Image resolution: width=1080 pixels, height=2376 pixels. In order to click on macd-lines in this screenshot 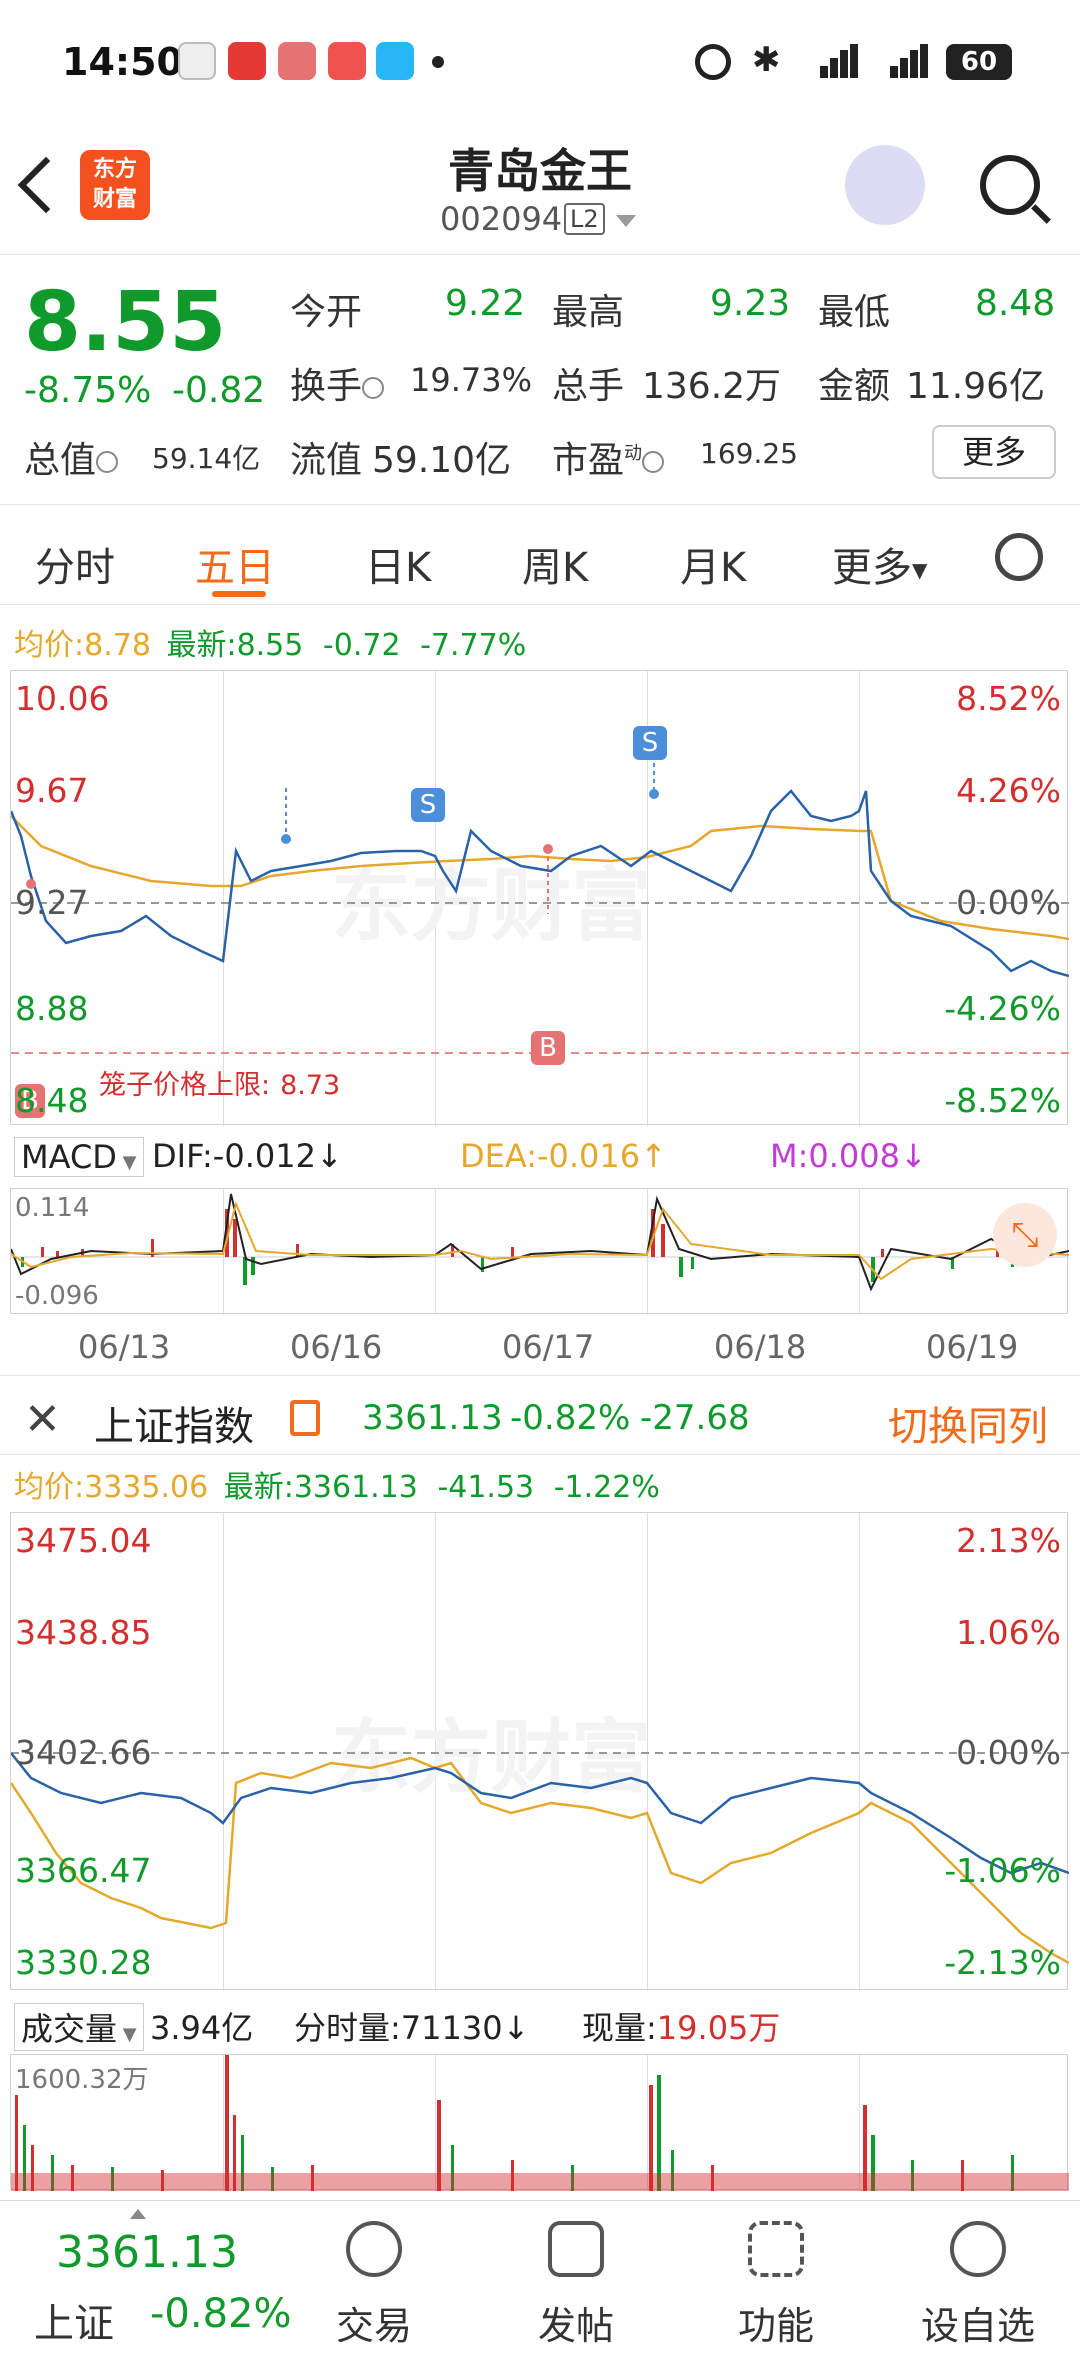, I will do `click(540, 1242)`.